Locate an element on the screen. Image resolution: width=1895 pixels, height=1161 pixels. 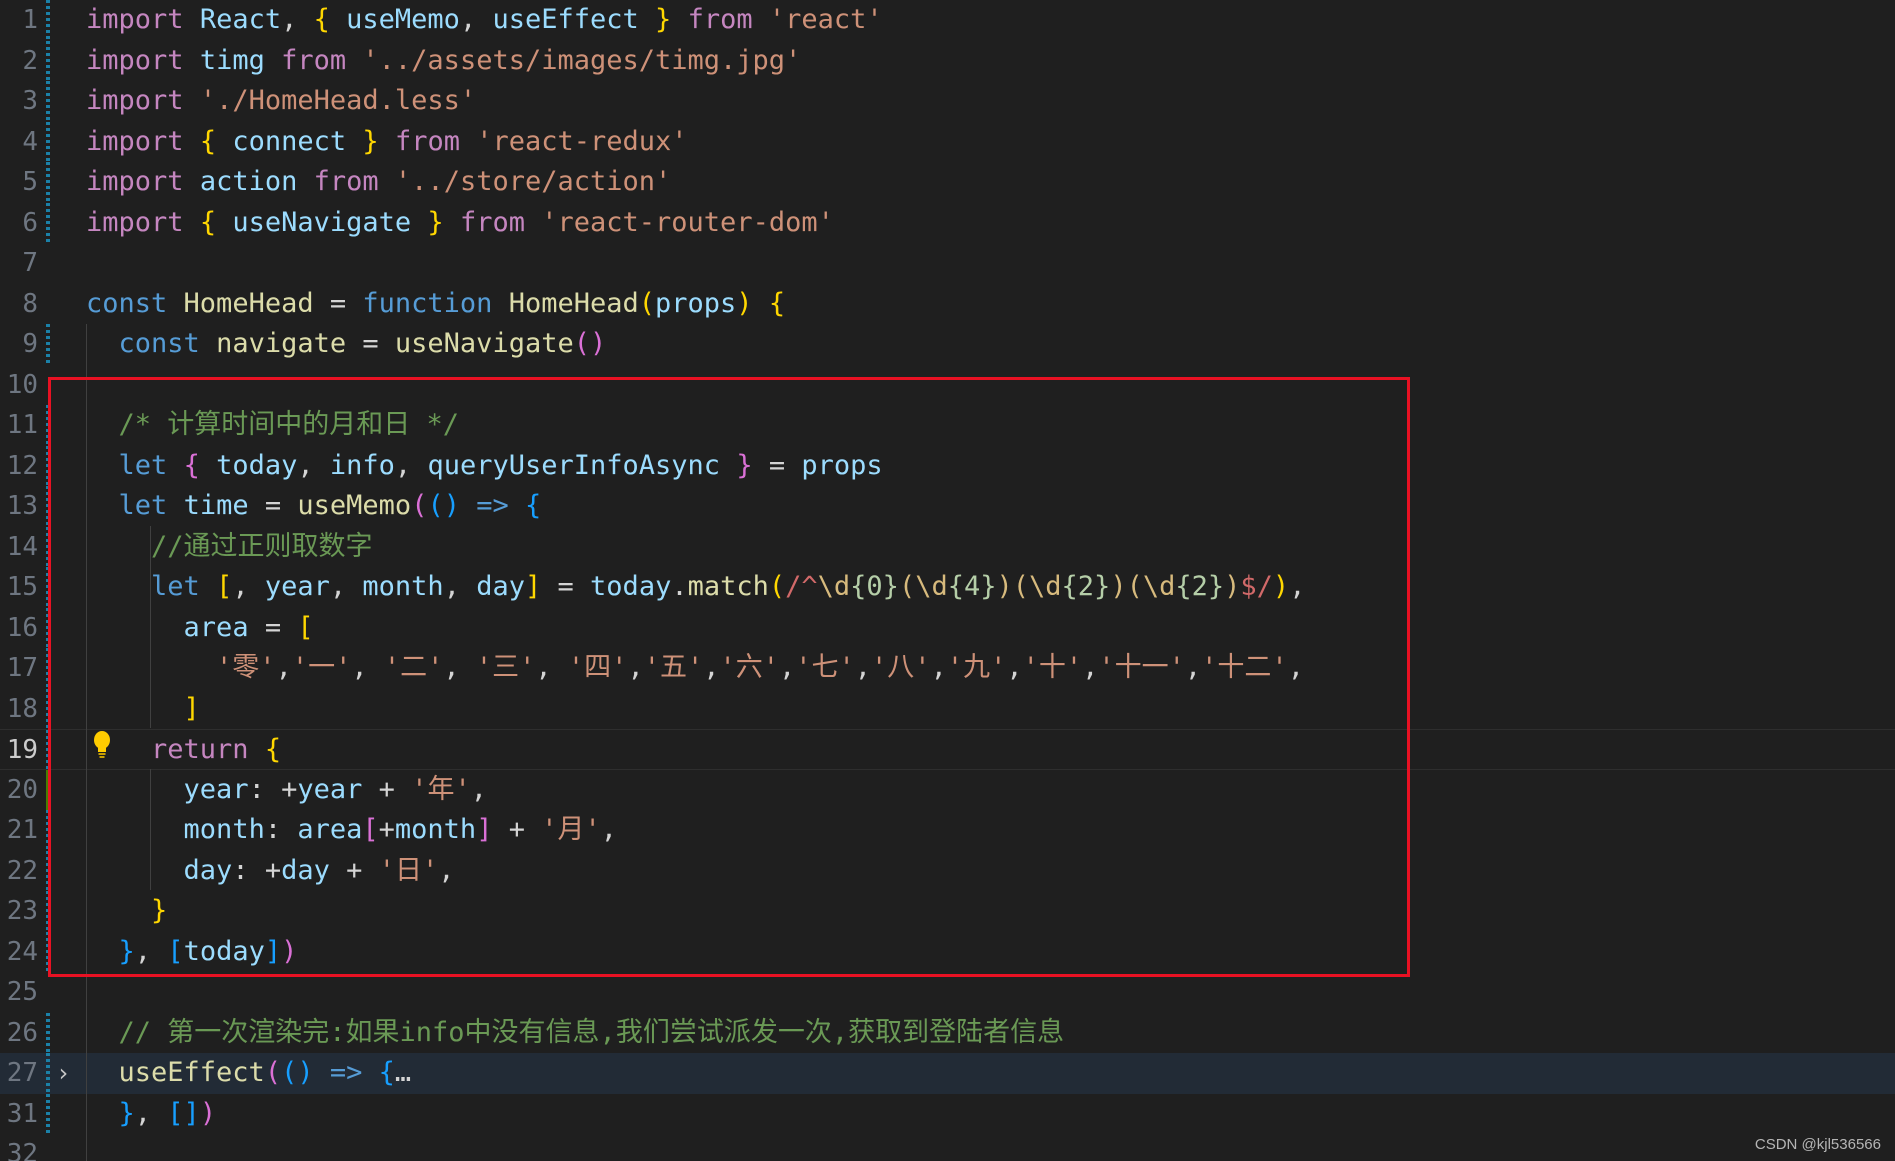
code-line: 23 } is located at coordinates (947, 911).